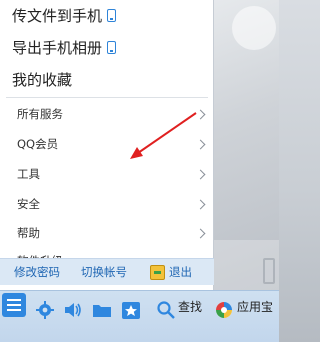 This screenshot has width=320, height=342. I want to click on search-label: 查找, so click(190, 306).